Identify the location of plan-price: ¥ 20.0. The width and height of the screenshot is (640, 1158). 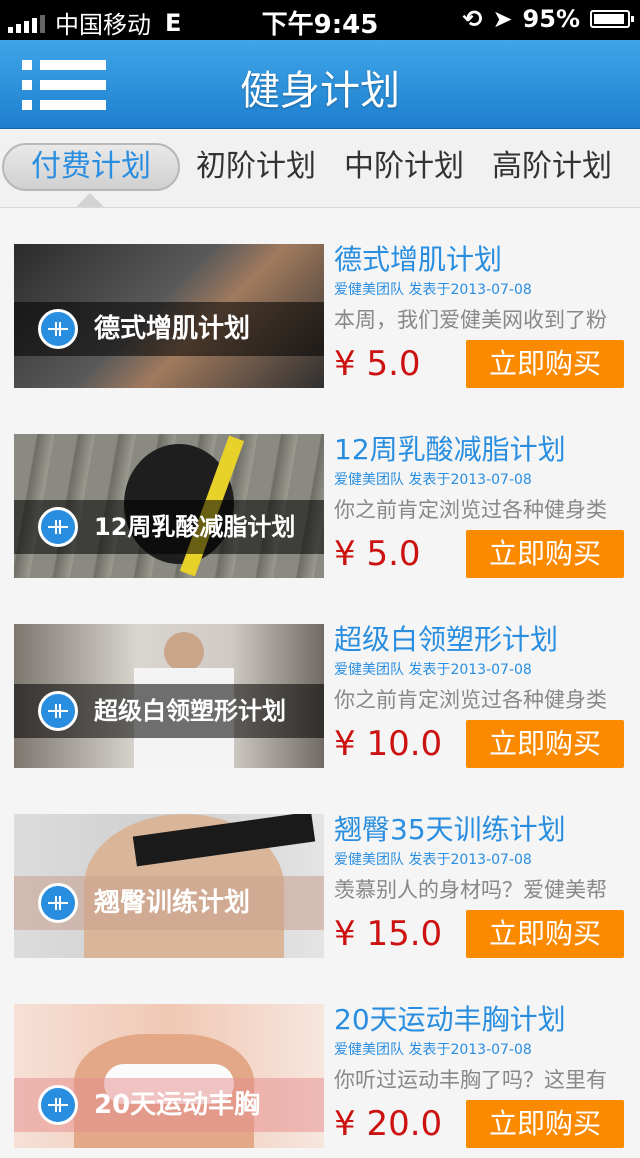
(388, 1124).